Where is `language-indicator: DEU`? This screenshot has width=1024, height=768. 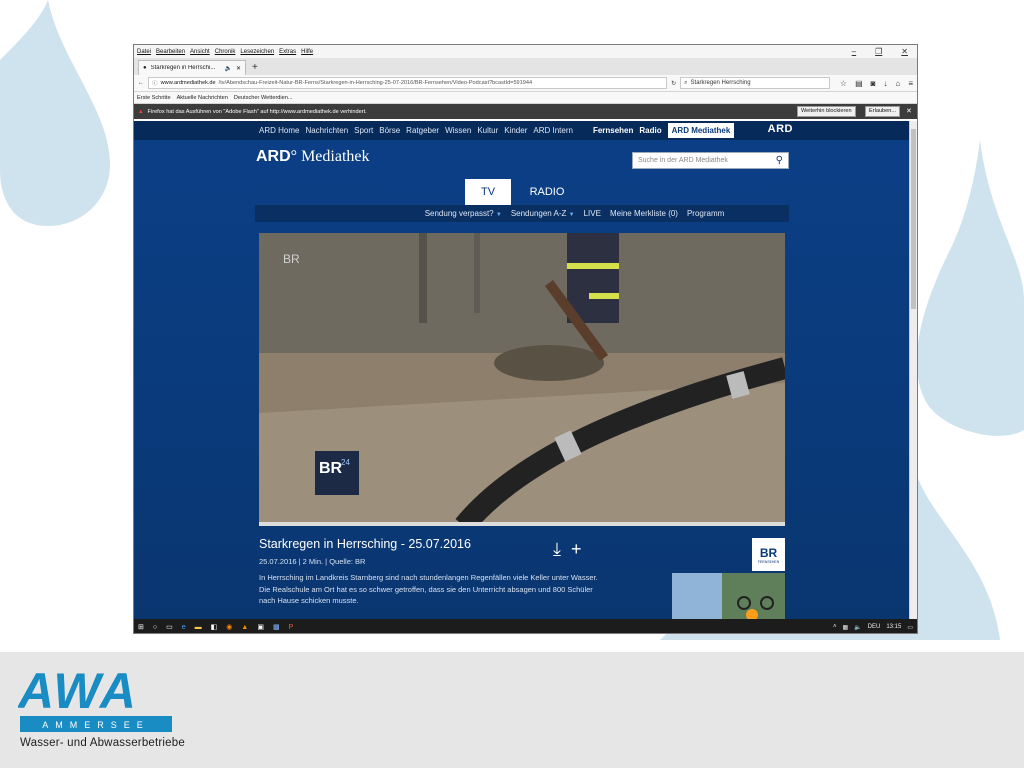
language-indicator: DEU is located at coordinates (874, 627).